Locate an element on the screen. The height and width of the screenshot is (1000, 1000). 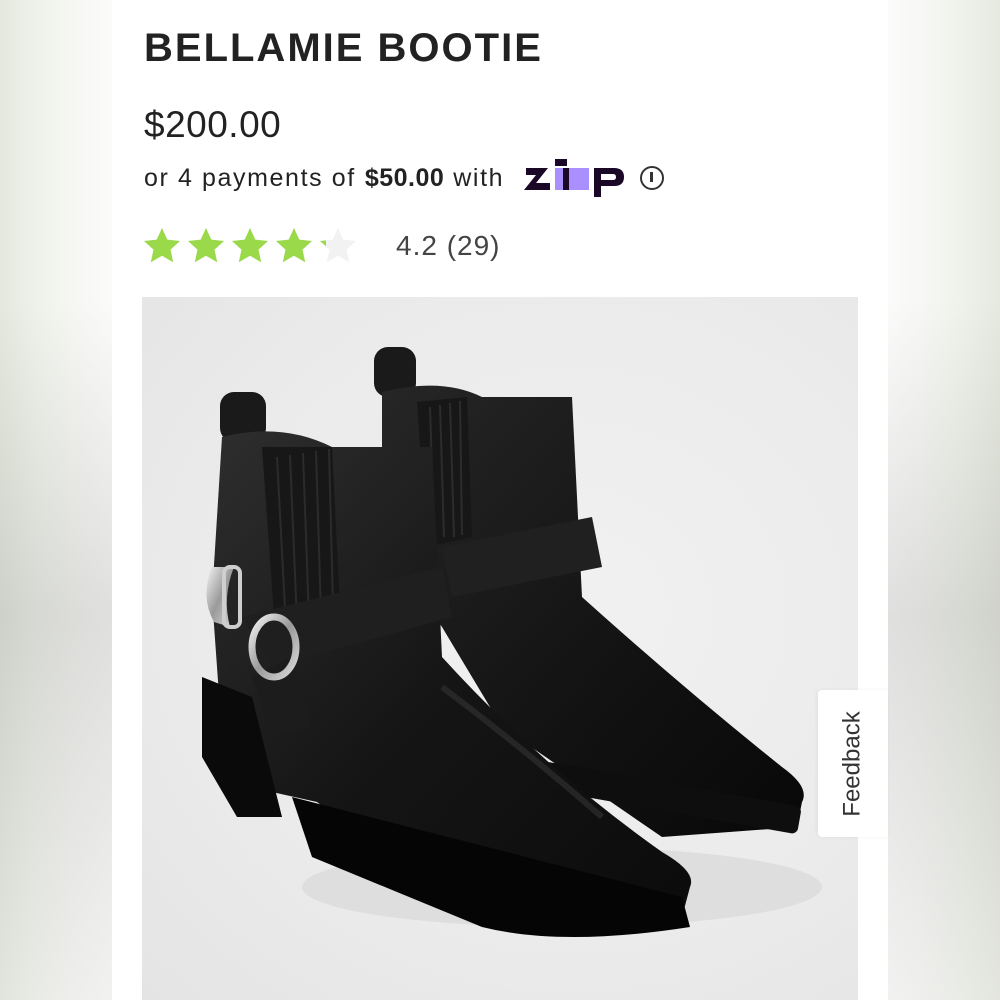
installment-amount: $50.00 is located at coordinates (404, 177).